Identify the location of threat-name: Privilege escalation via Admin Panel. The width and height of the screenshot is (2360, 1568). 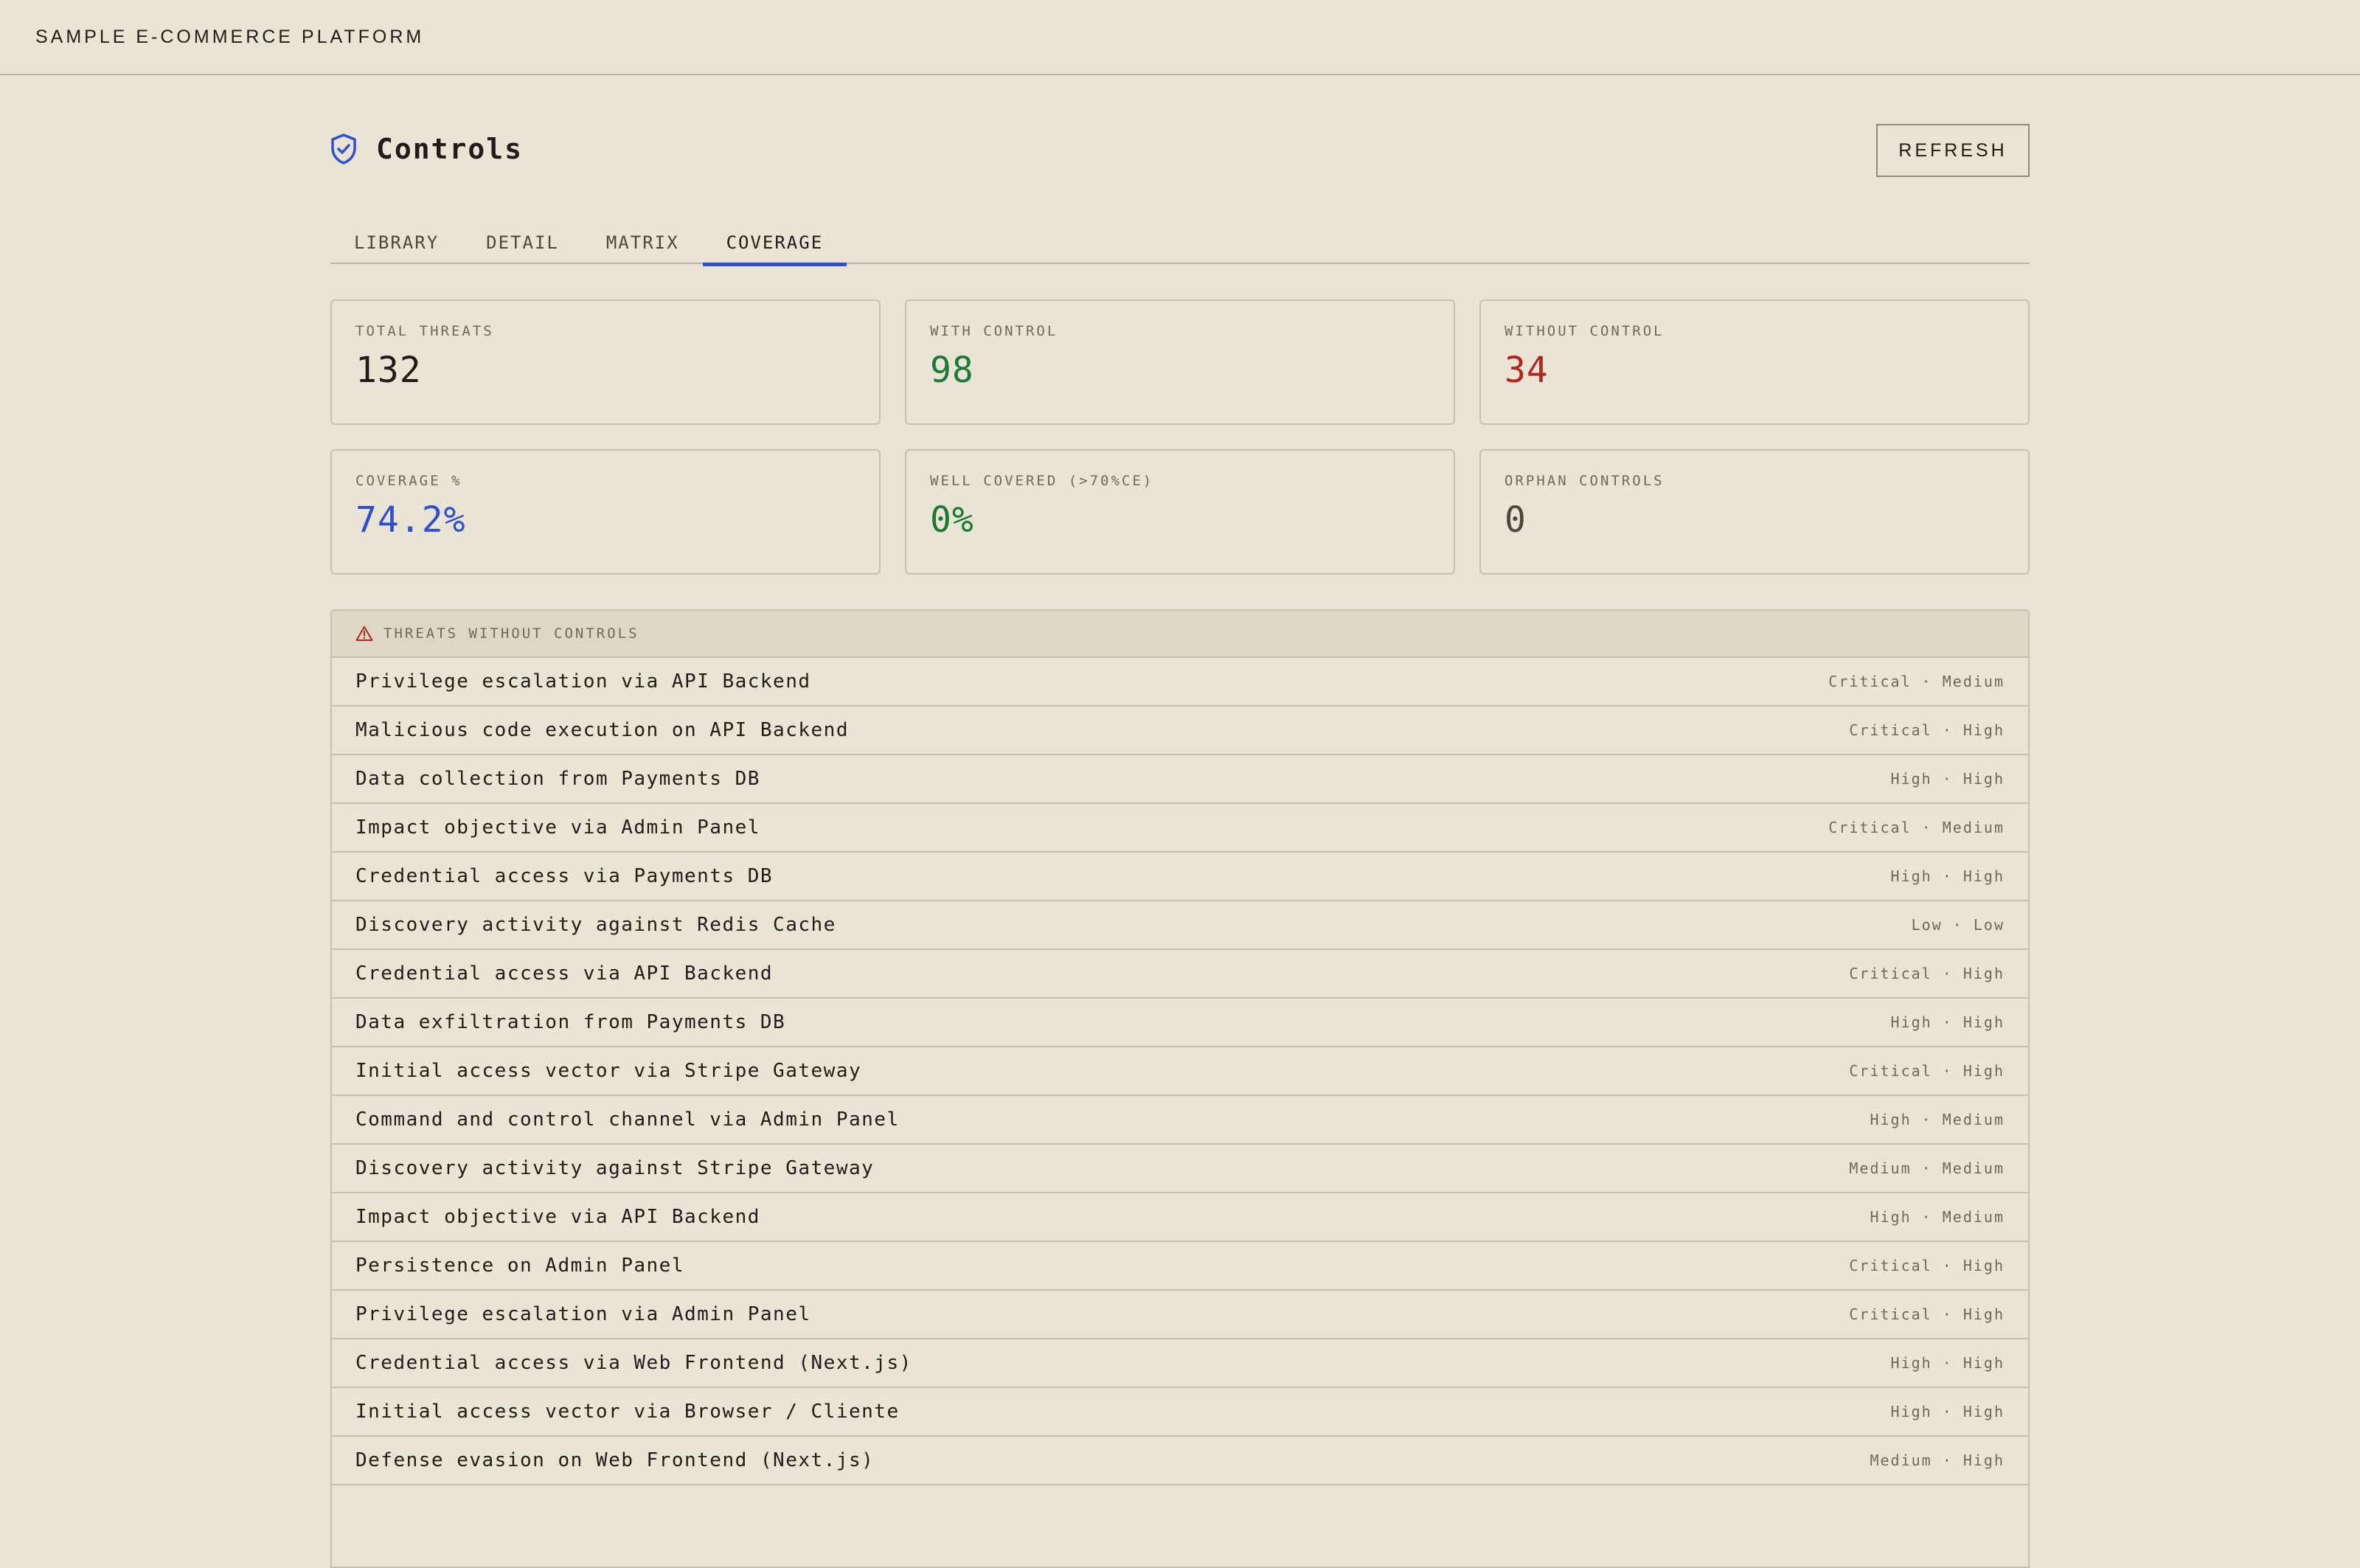
(583, 1314).